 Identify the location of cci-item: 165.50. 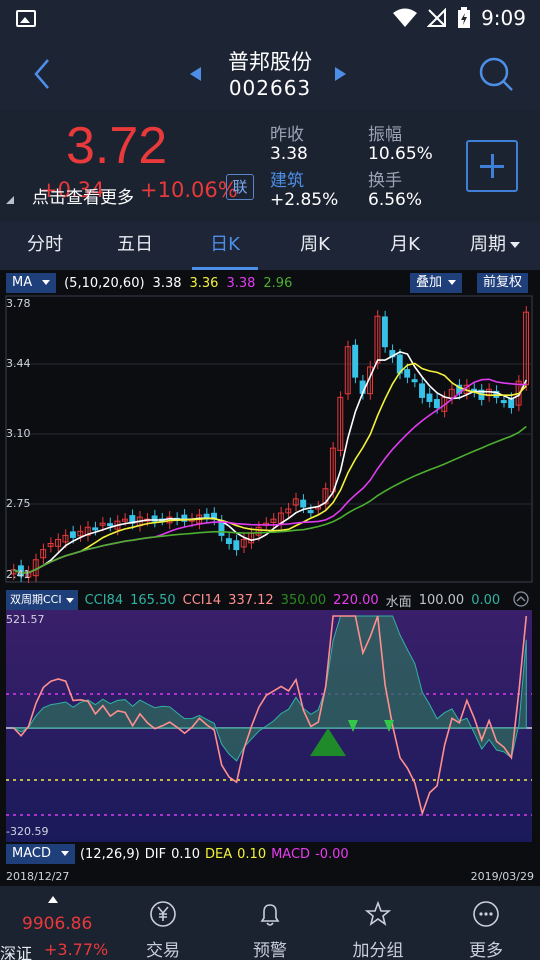
(153, 600).